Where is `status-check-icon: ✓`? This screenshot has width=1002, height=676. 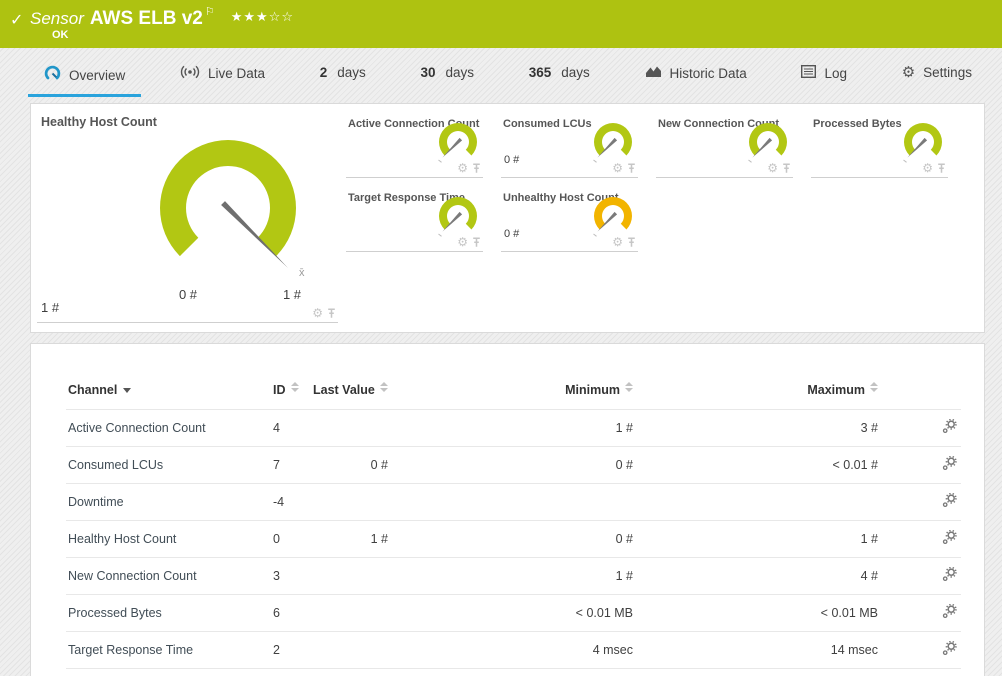 status-check-icon: ✓ is located at coordinates (17, 20).